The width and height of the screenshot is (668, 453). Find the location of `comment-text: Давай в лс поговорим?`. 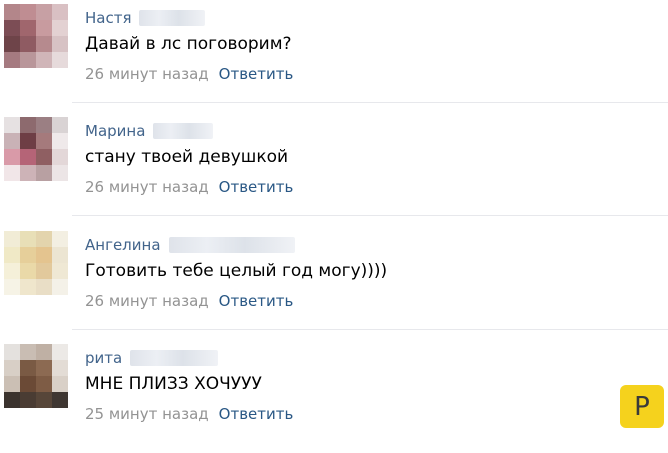

comment-text: Давай в лс поговорим? is located at coordinates (188, 44).